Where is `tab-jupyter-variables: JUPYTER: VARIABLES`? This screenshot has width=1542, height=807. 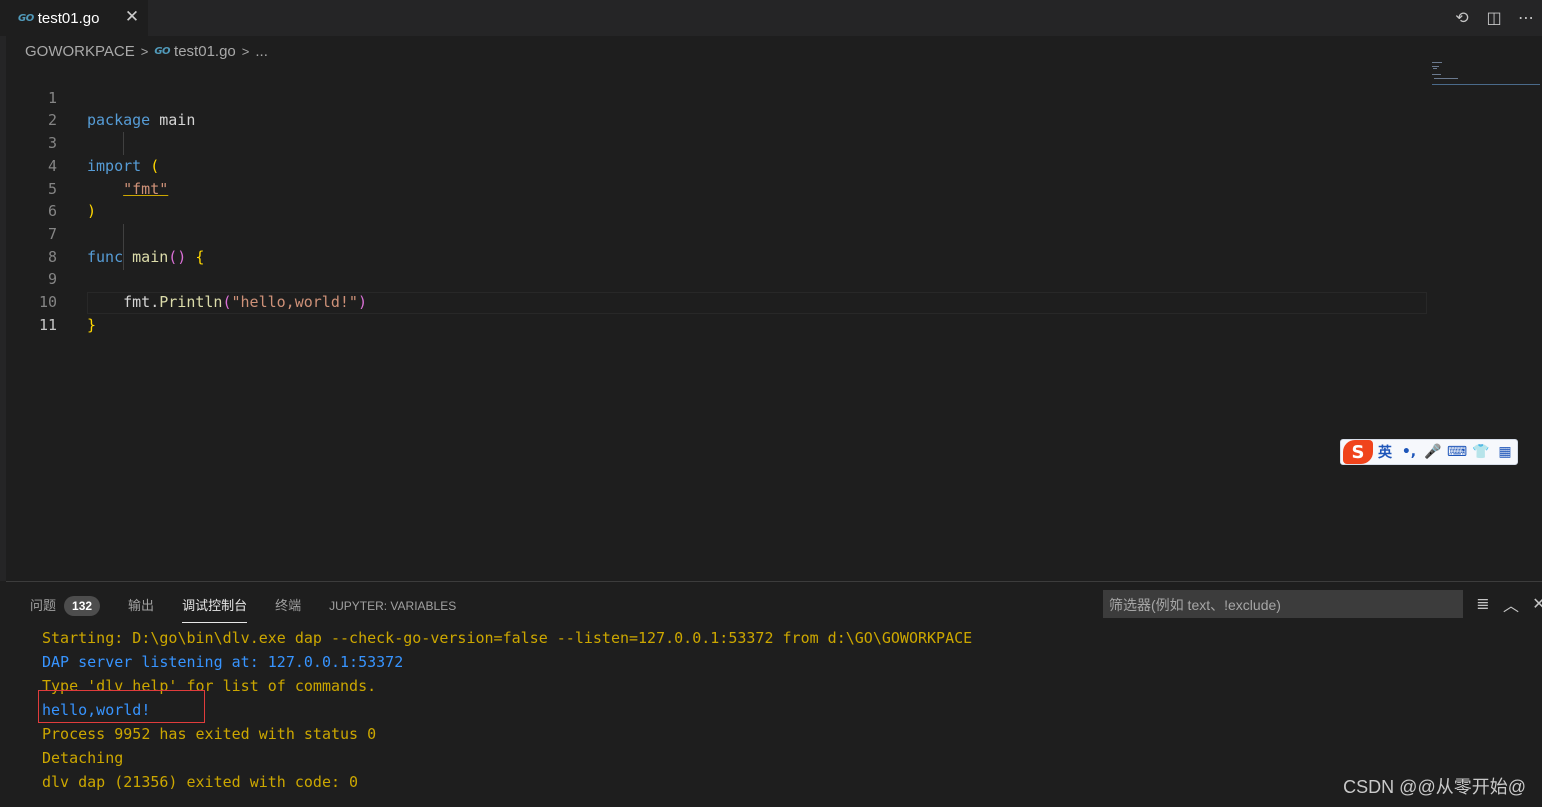 tab-jupyter-variables: JUPYTER: VARIABLES is located at coordinates (392, 606).